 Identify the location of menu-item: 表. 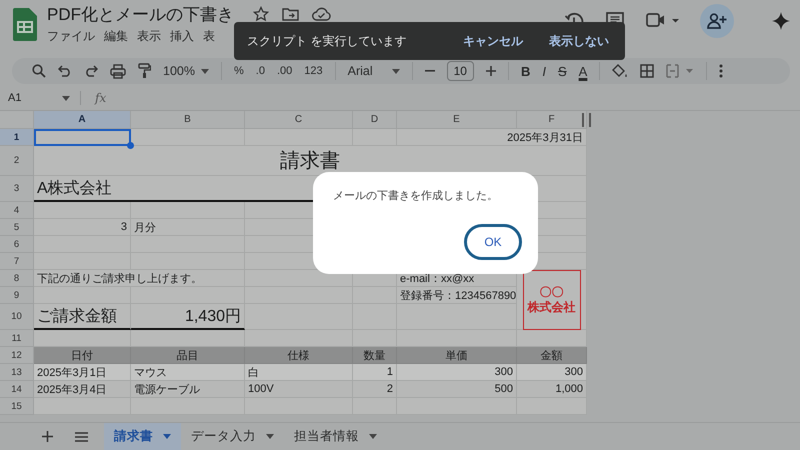
(209, 36).